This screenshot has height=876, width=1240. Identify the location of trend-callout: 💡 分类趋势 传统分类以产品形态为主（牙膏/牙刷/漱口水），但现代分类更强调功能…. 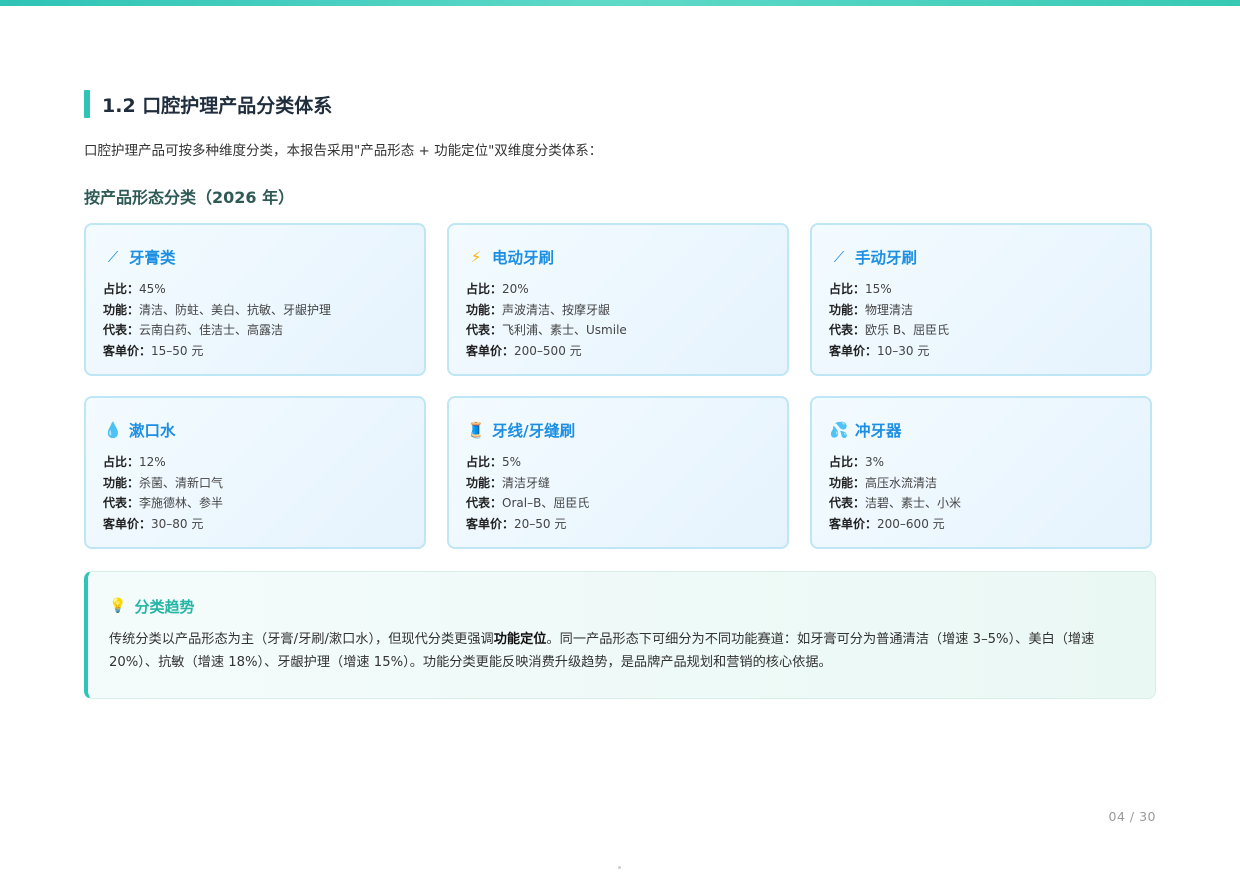
(620, 635).